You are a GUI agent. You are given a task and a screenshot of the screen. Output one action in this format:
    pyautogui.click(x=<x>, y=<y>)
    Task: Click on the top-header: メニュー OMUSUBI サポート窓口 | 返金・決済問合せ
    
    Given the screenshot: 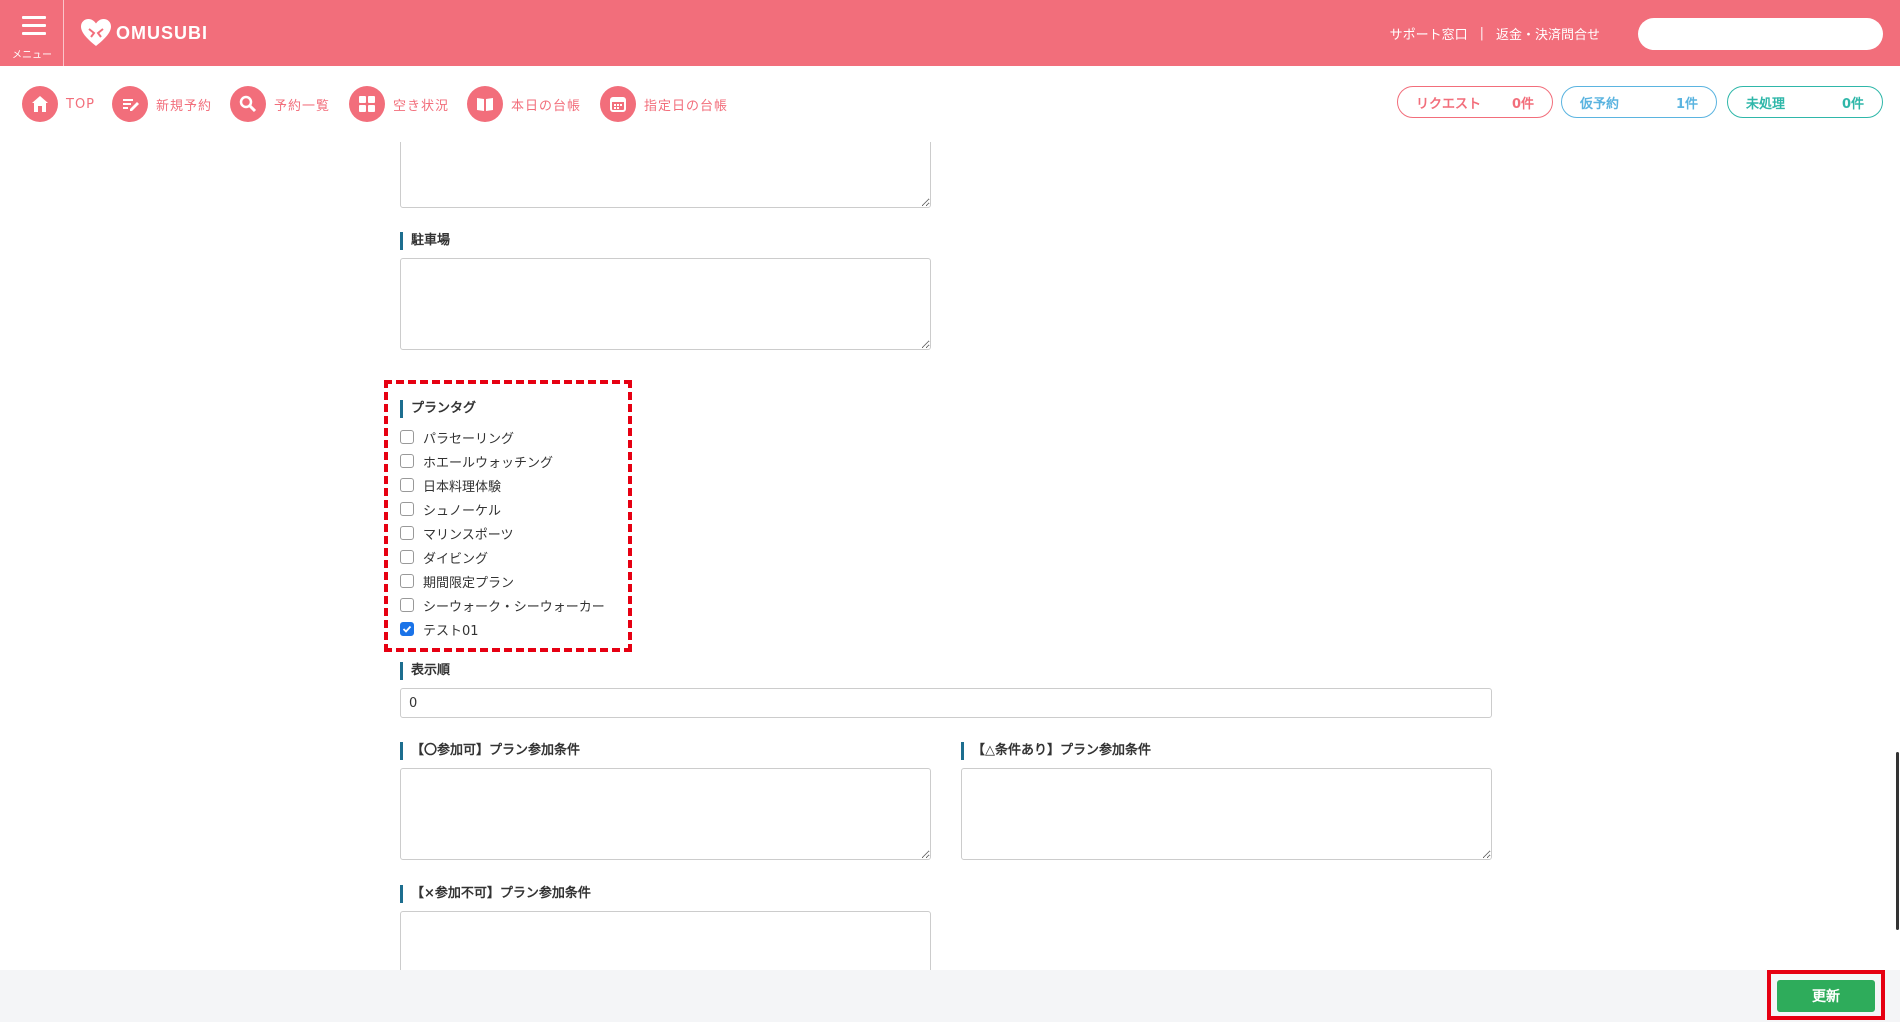 What is the action you would take?
    pyautogui.click(x=950, y=33)
    